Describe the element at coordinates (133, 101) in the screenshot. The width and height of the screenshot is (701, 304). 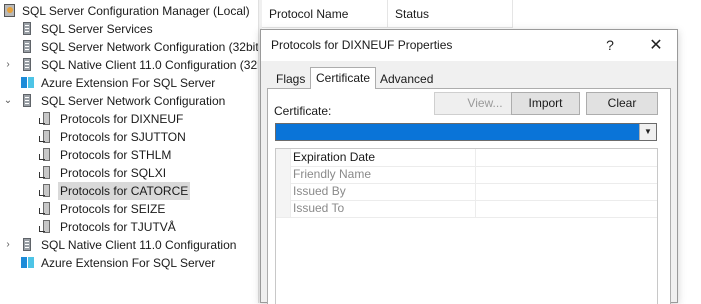
I see `tree-item-label: SQL Server Network Configuration` at that location.